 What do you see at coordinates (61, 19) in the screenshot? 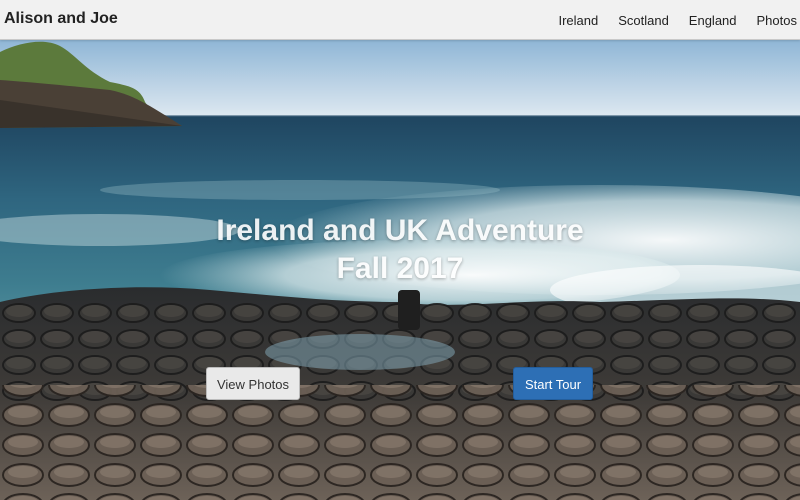
I see `site-brand-link: Alison and Joe` at bounding box center [61, 19].